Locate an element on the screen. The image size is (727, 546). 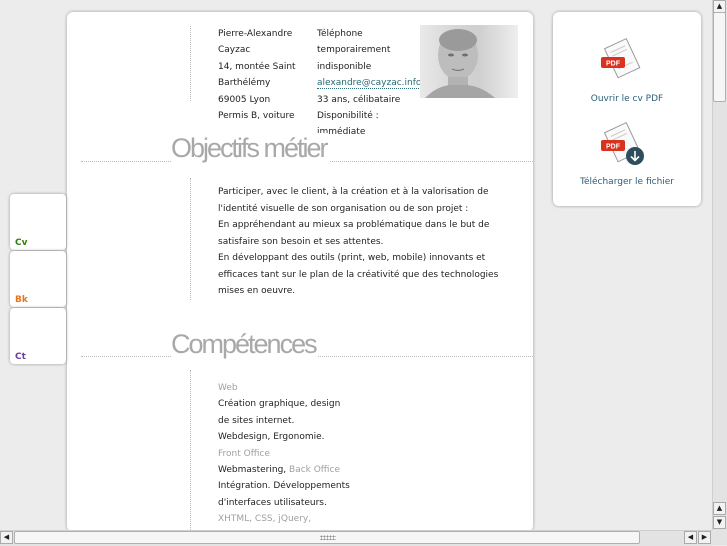
contact-divider is located at coordinates (190, 63).